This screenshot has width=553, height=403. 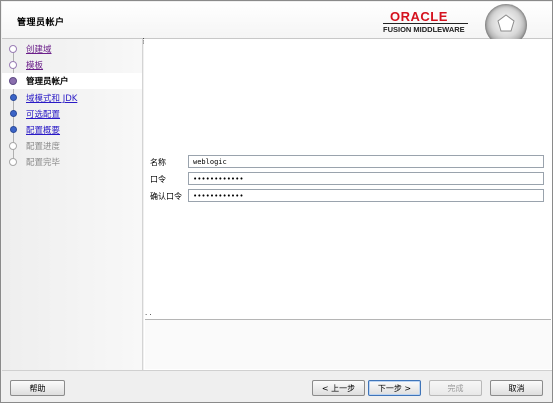 What do you see at coordinates (158, 162) in the screenshot?
I see `name-label: 名称` at bounding box center [158, 162].